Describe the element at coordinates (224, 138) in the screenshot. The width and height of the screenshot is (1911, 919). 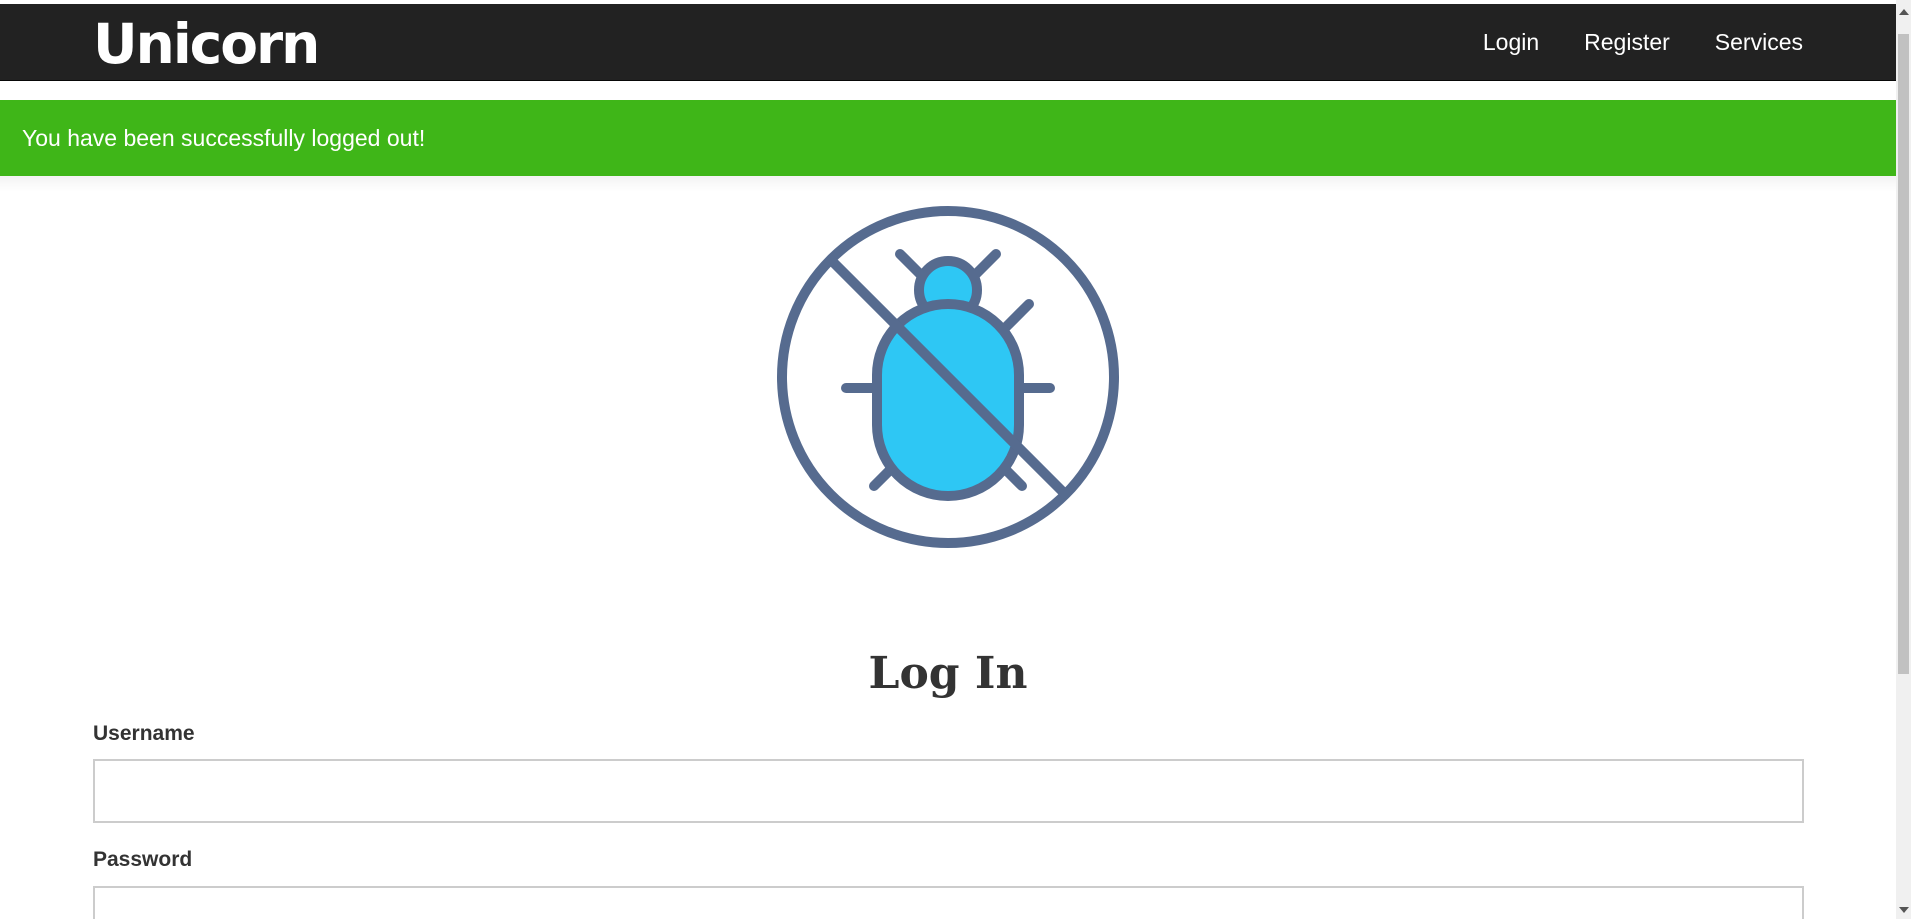
I see `alert-message: You have been successfully logged out!` at that location.